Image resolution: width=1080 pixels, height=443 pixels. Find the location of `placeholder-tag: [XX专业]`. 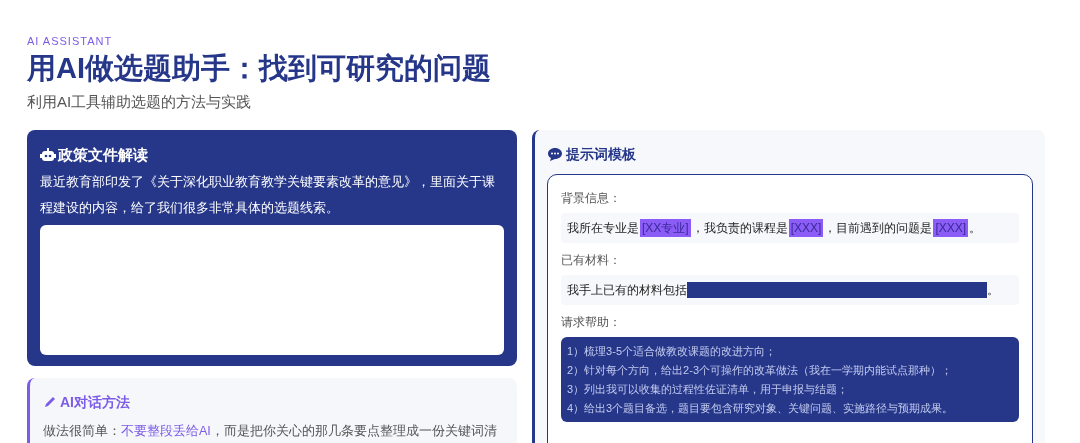

placeholder-tag: [XX专业] is located at coordinates (665, 228).